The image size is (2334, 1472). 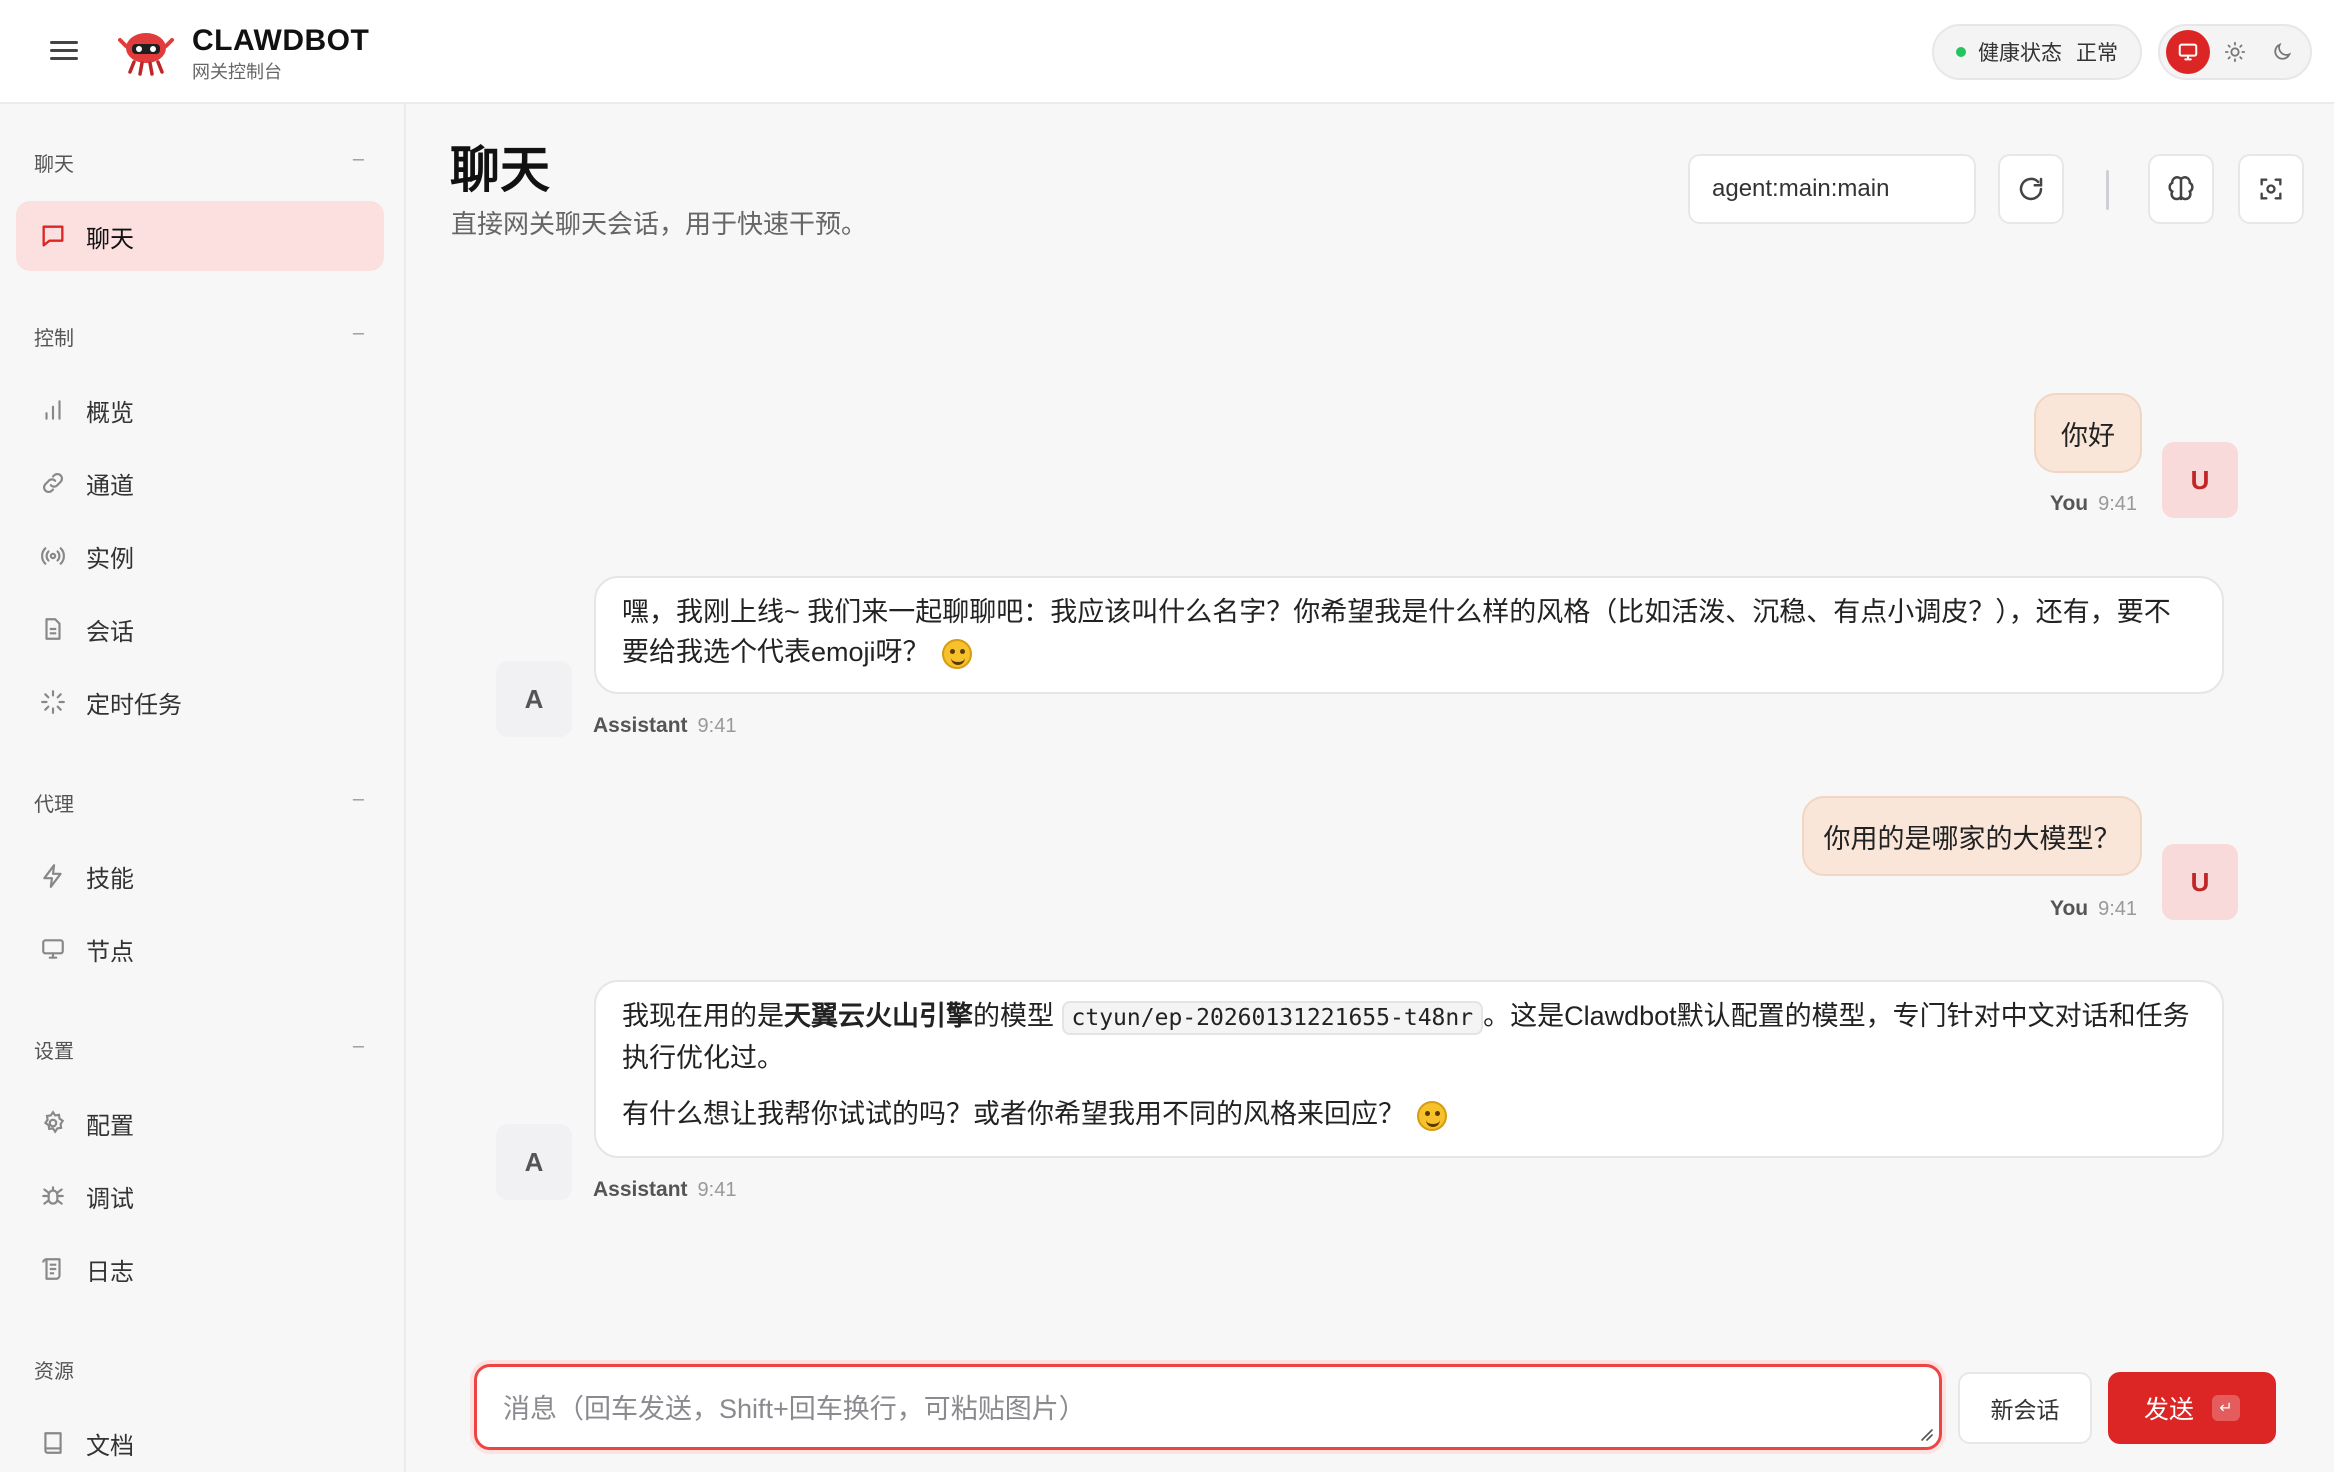 I want to click on sidebar-section-agent: 代理 –, so click(x=199, y=802).